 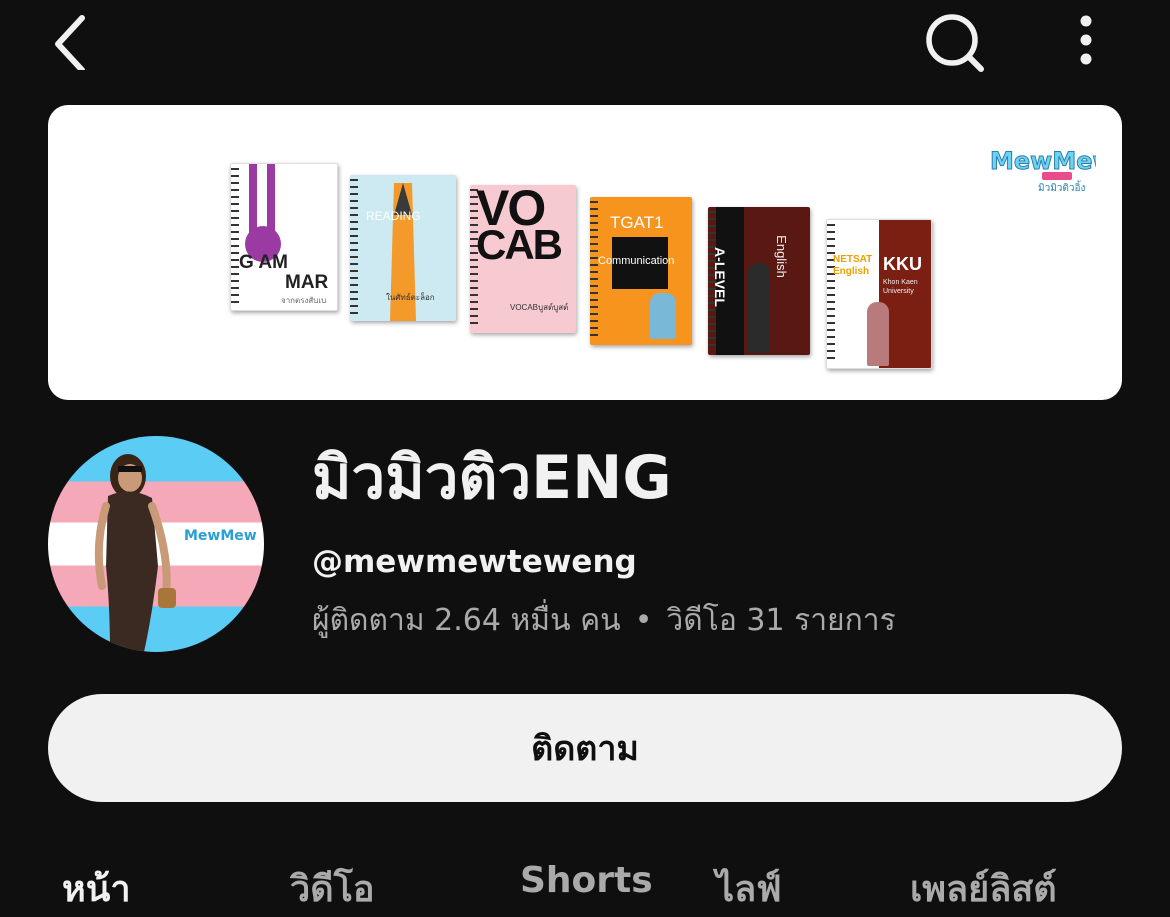 I want to click on book-title: NETSAT English, so click(x=853, y=265).